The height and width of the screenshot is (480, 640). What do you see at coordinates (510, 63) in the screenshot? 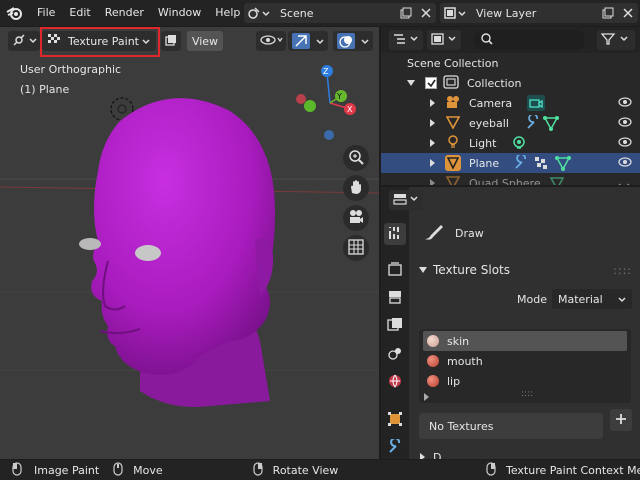
I see `outliner-row-scene-collection: Scene Collection` at bounding box center [510, 63].